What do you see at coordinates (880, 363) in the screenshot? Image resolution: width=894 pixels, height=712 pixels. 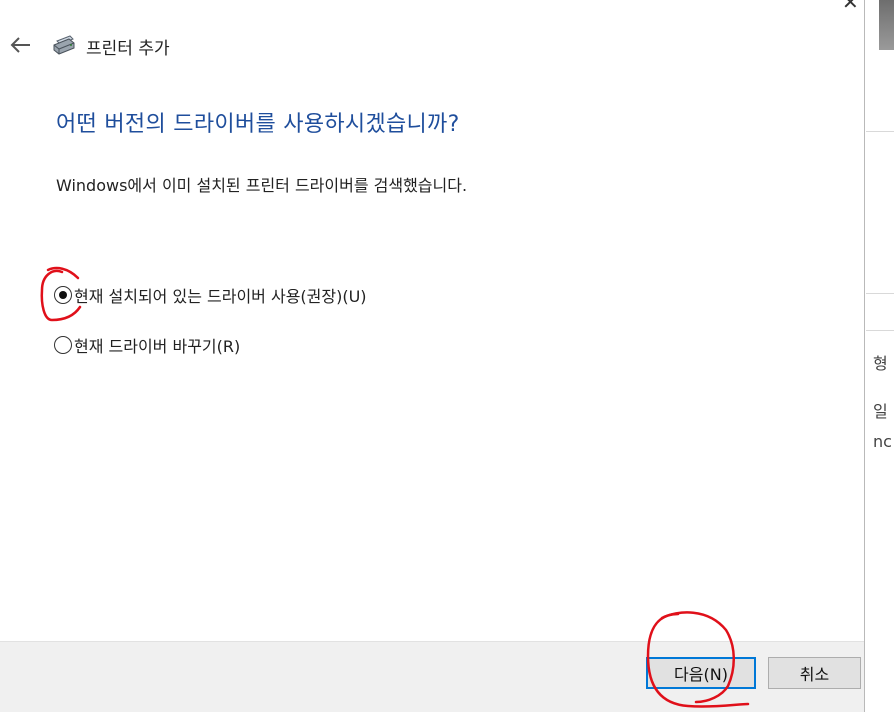 I see `background-text: 형` at bounding box center [880, 363].